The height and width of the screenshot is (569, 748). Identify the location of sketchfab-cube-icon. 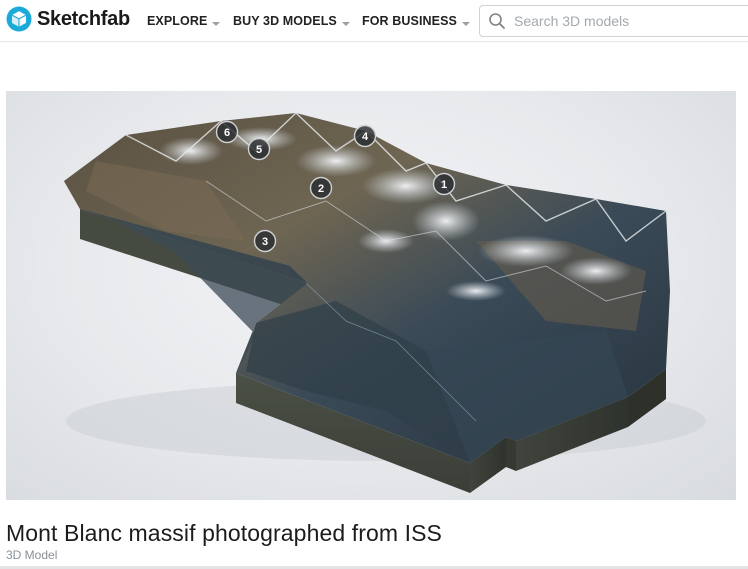
(19, 19).